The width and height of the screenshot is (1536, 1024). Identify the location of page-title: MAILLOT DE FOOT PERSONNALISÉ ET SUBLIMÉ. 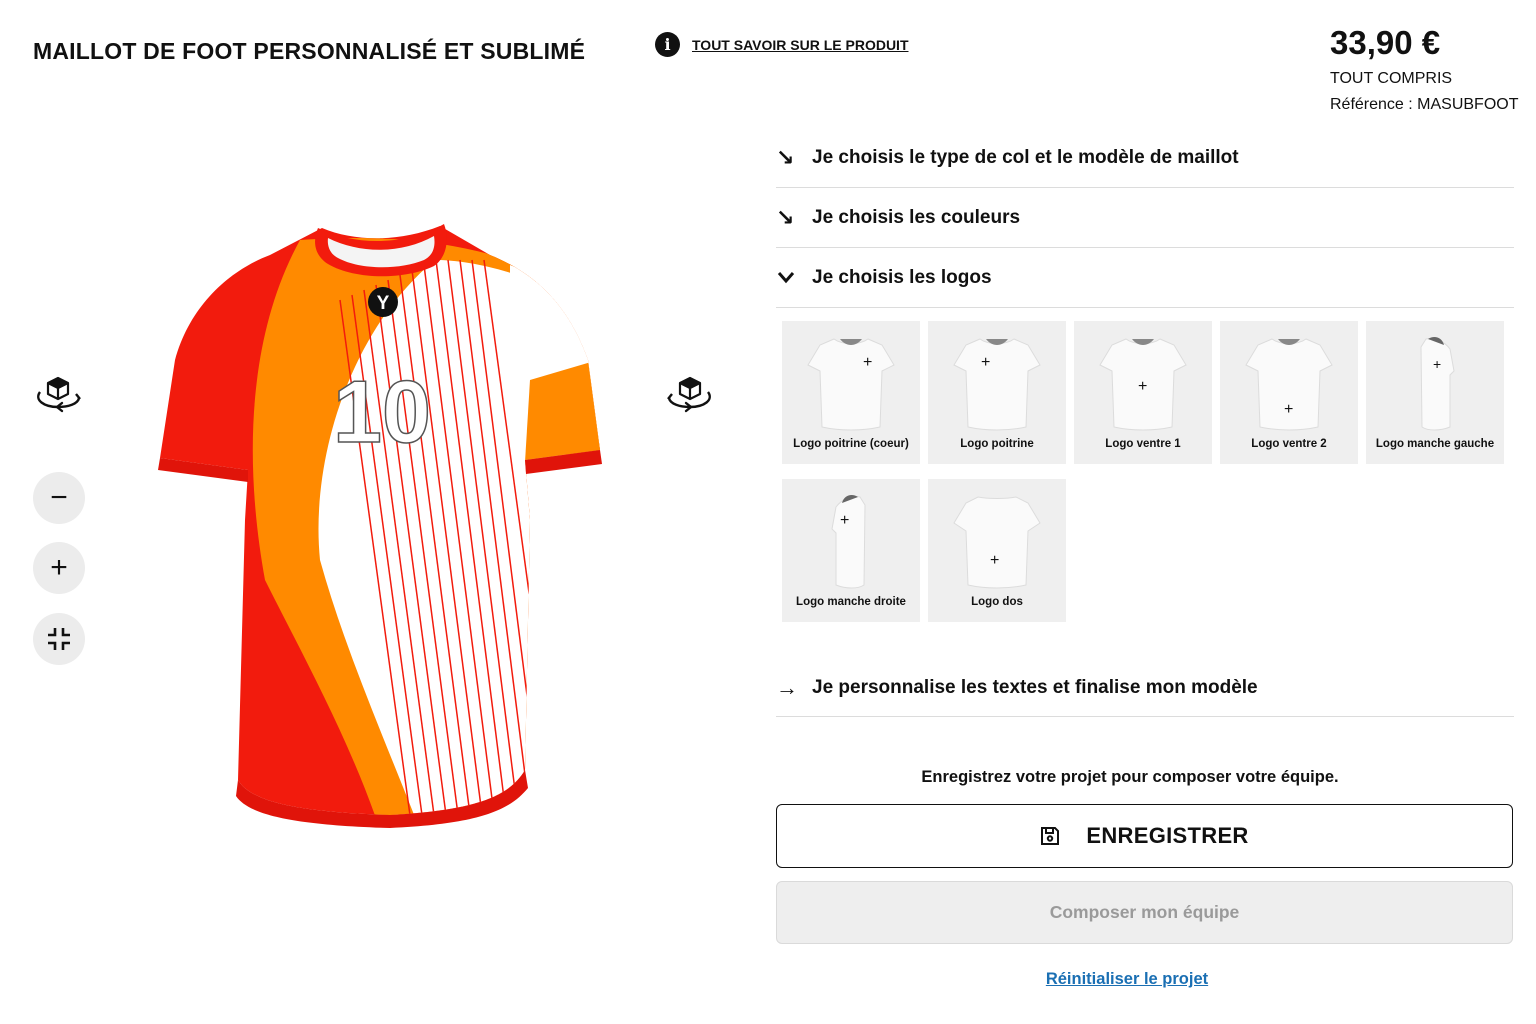
(309, 51).